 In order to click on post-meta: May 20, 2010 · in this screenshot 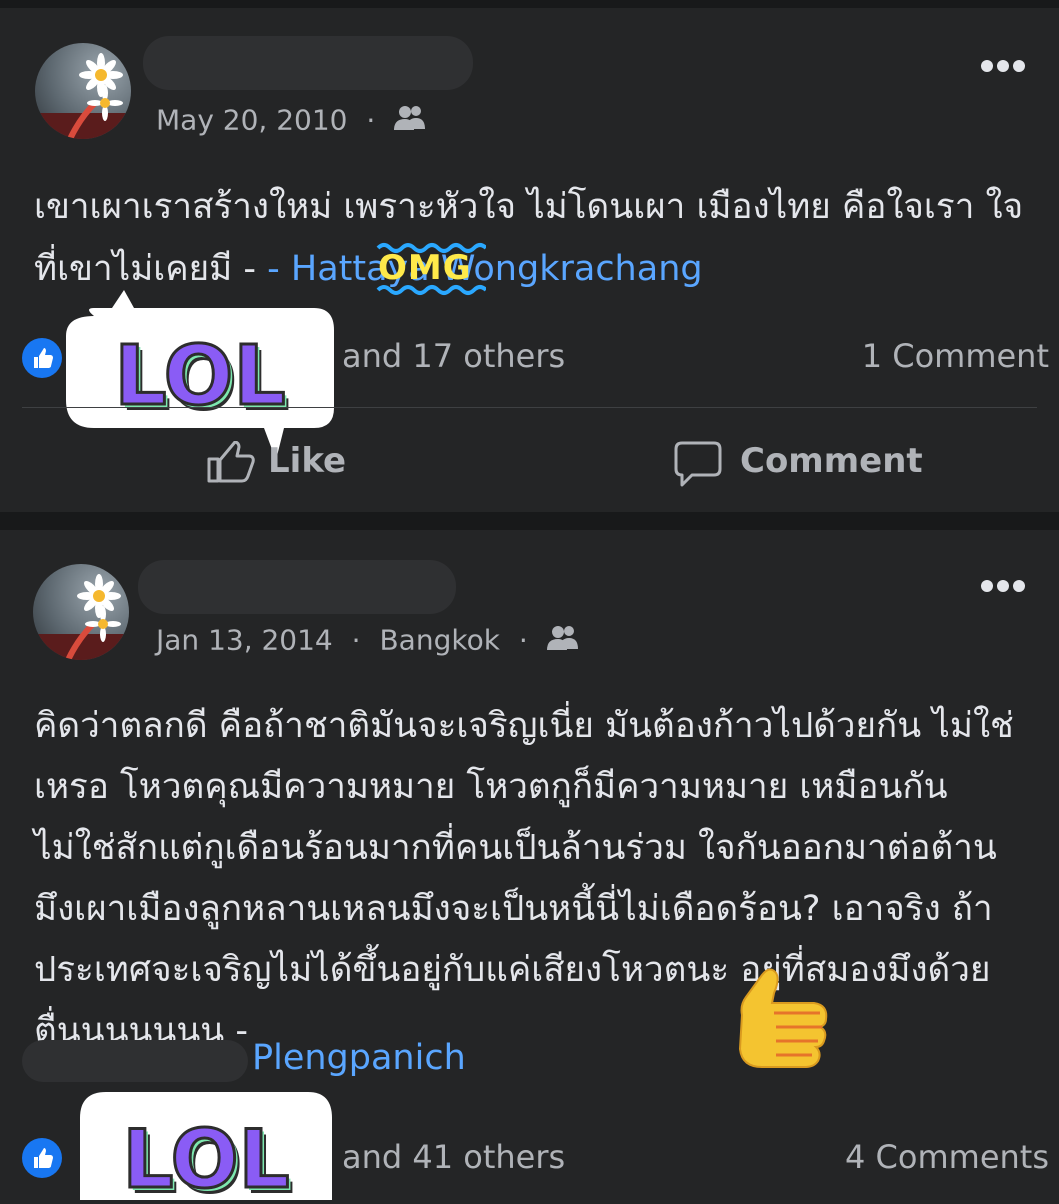, I will do `click(292, 120)`.